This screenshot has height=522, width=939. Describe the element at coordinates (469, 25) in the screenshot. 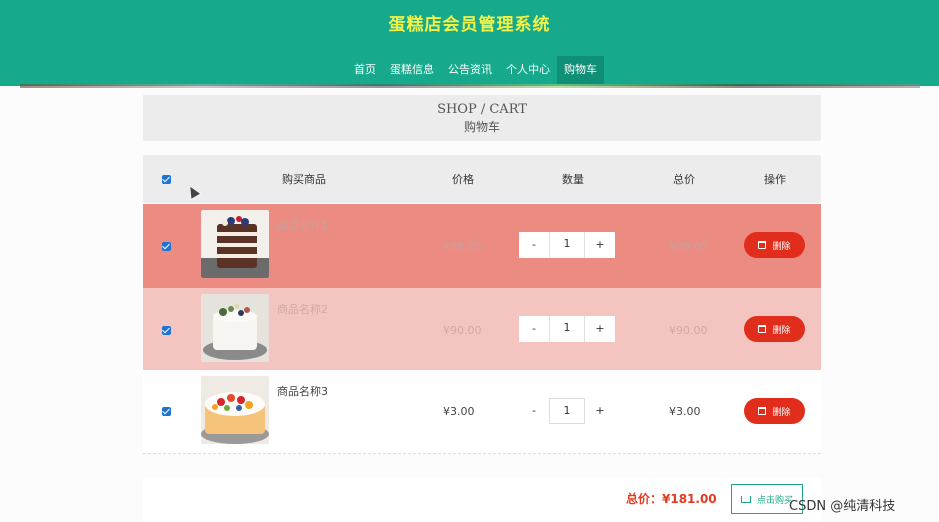

I see `app-title: 蛋糕店会员管理系统` at that location.